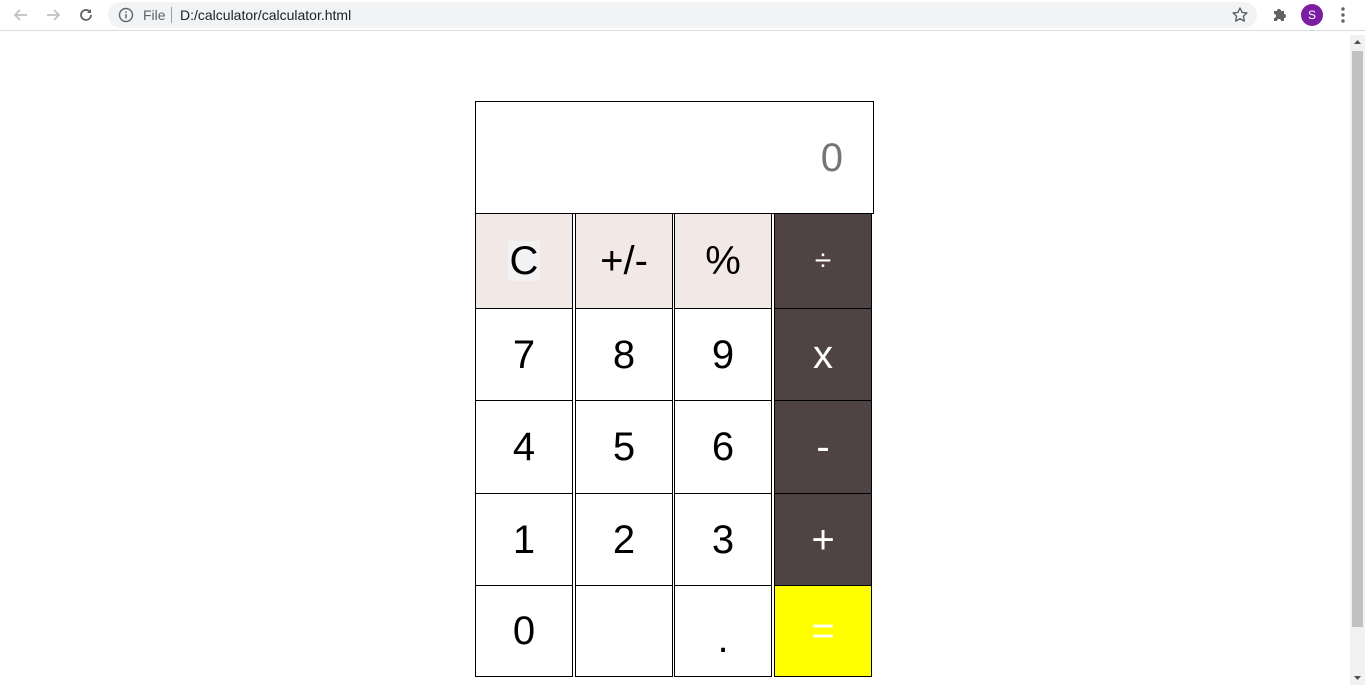 The height and width of the screenshot is (685, 1365). I want to click on digit-5-label: 5, so click(624, 447).